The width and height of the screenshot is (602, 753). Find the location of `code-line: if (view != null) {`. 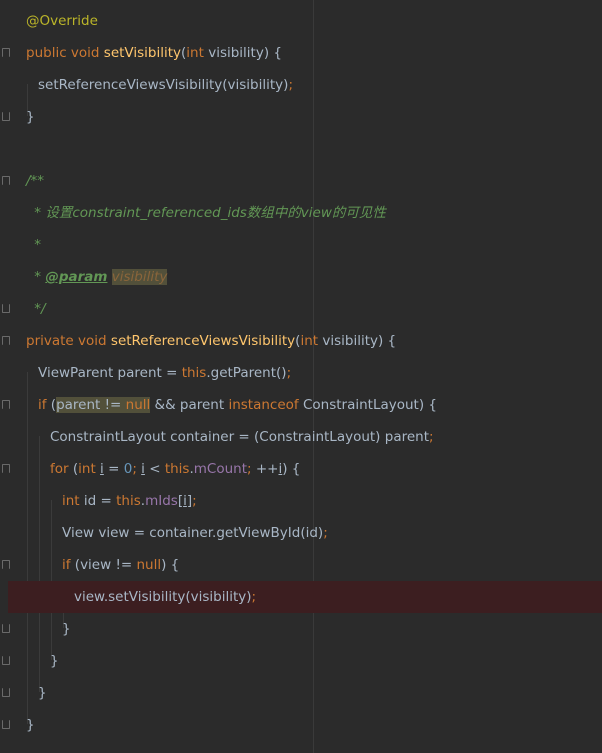

code-line: if (view != null) { is located at coordinates (301, 565).